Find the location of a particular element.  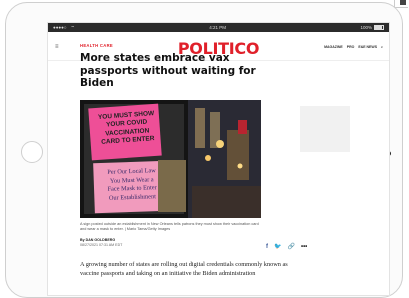

byline: By DAN GOLDBERG 08/27/2021 07:31 AM EDT is located at coordinates (101, 243).